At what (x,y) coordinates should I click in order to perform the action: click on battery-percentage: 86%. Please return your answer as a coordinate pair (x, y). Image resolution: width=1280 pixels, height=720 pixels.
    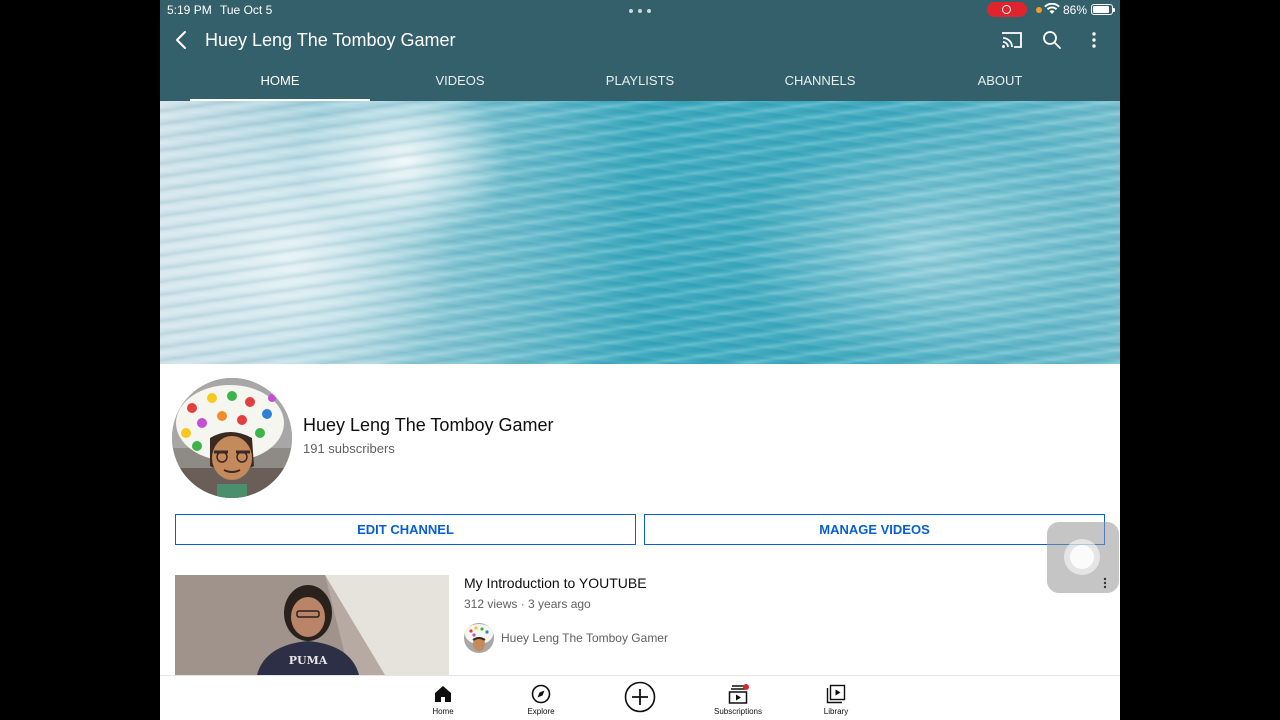
    Looking at the image, I should click on (1075, 10).